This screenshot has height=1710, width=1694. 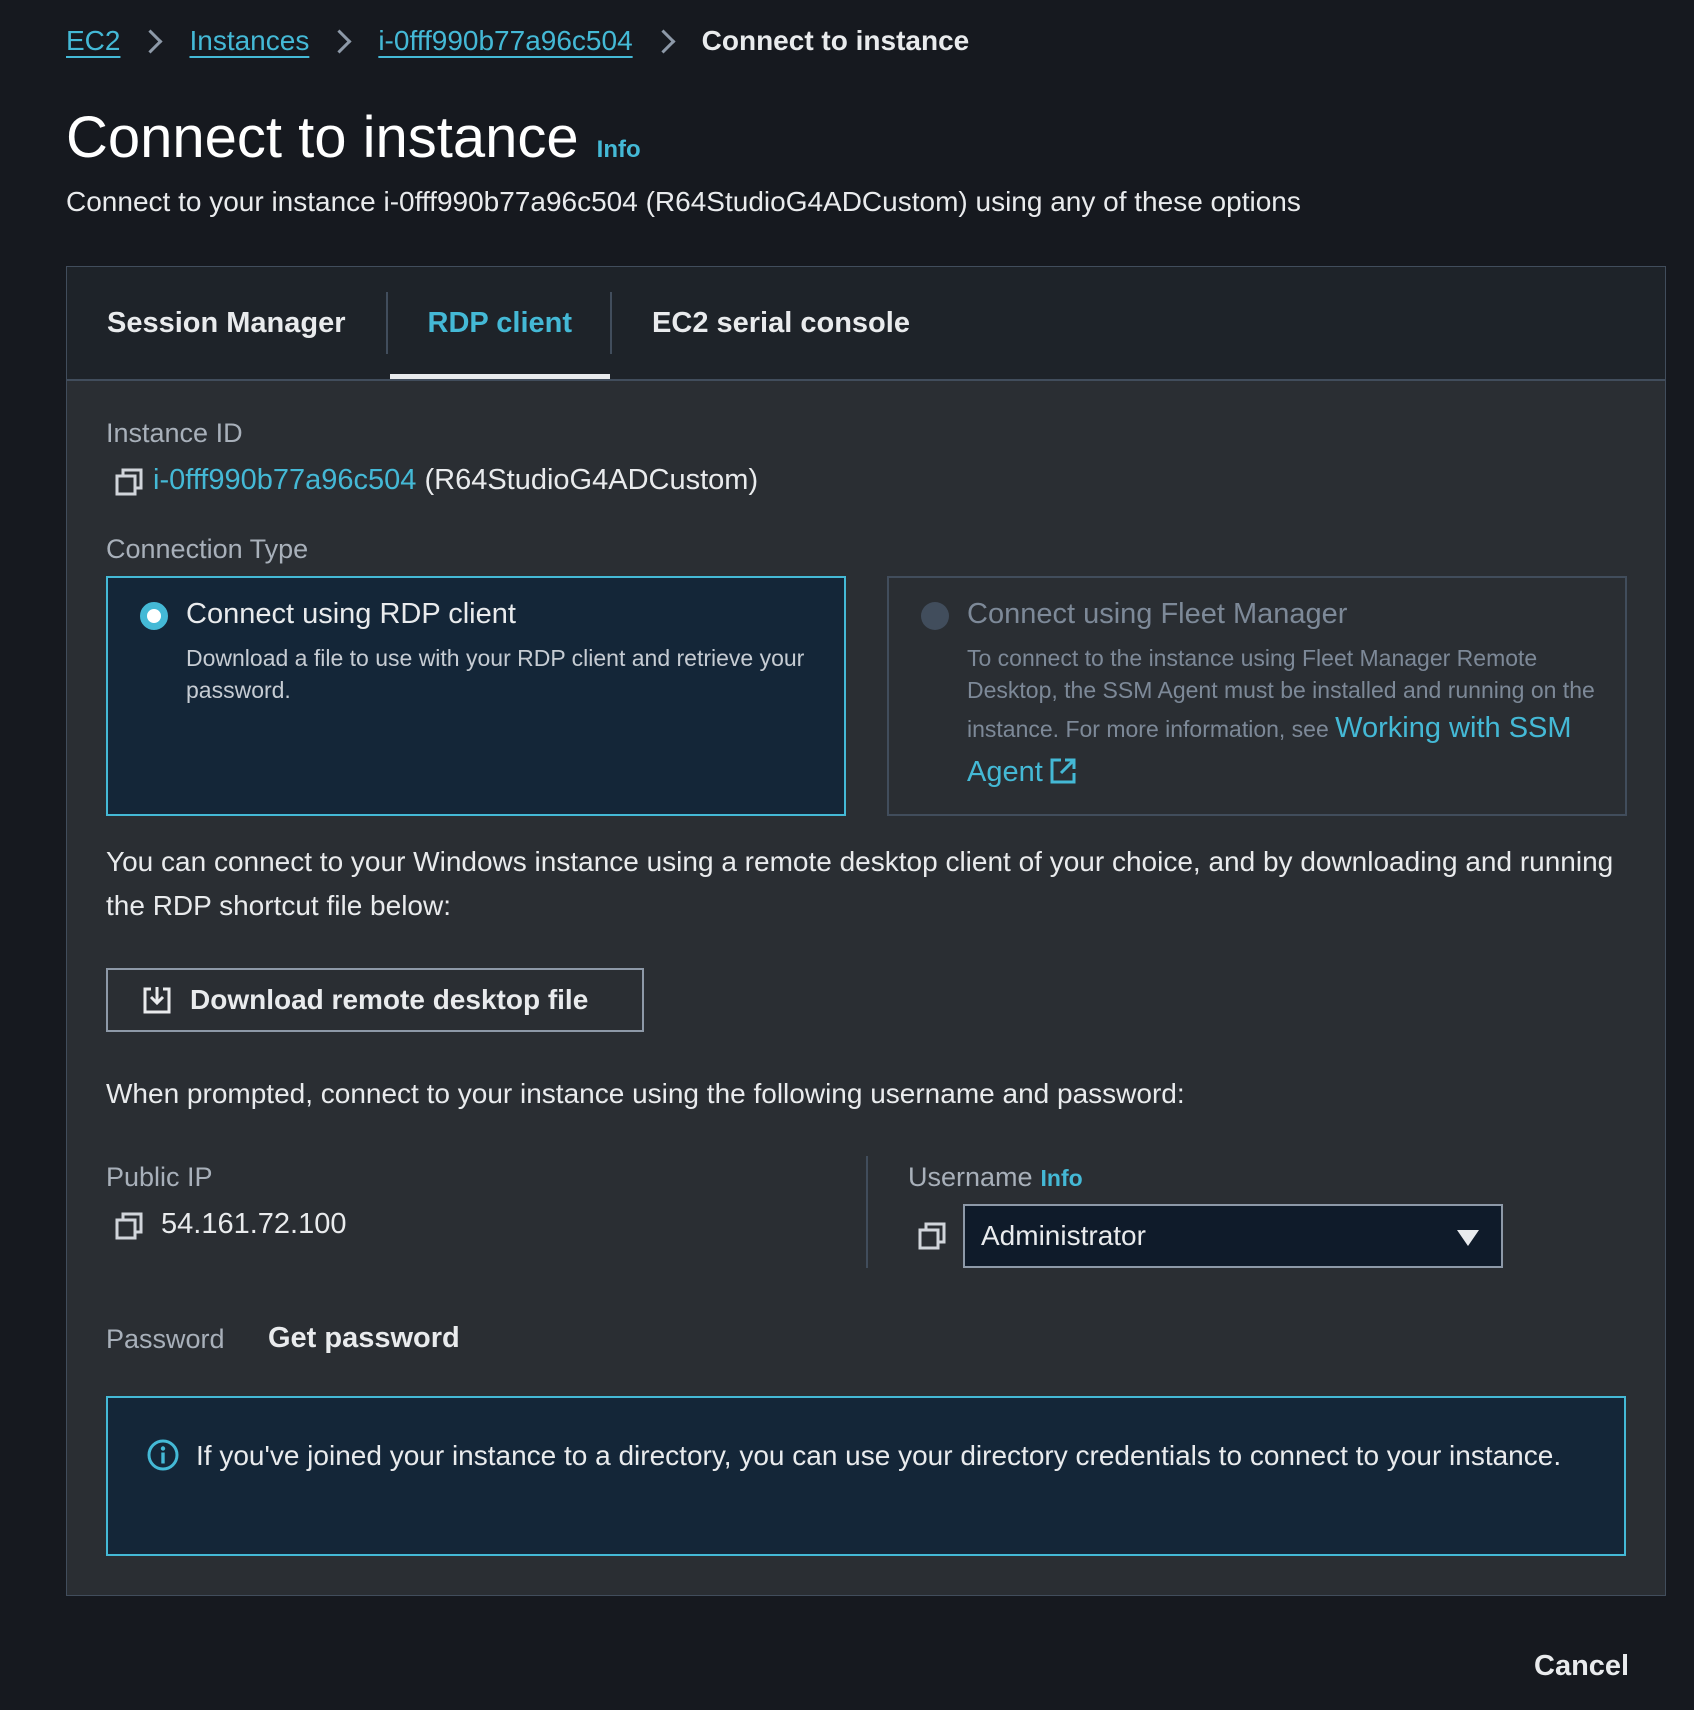 What do you see at coordinates (1468, 1238) in the screenshot?
I see `caret-down-icon` at bounding box center [1468, 1238].